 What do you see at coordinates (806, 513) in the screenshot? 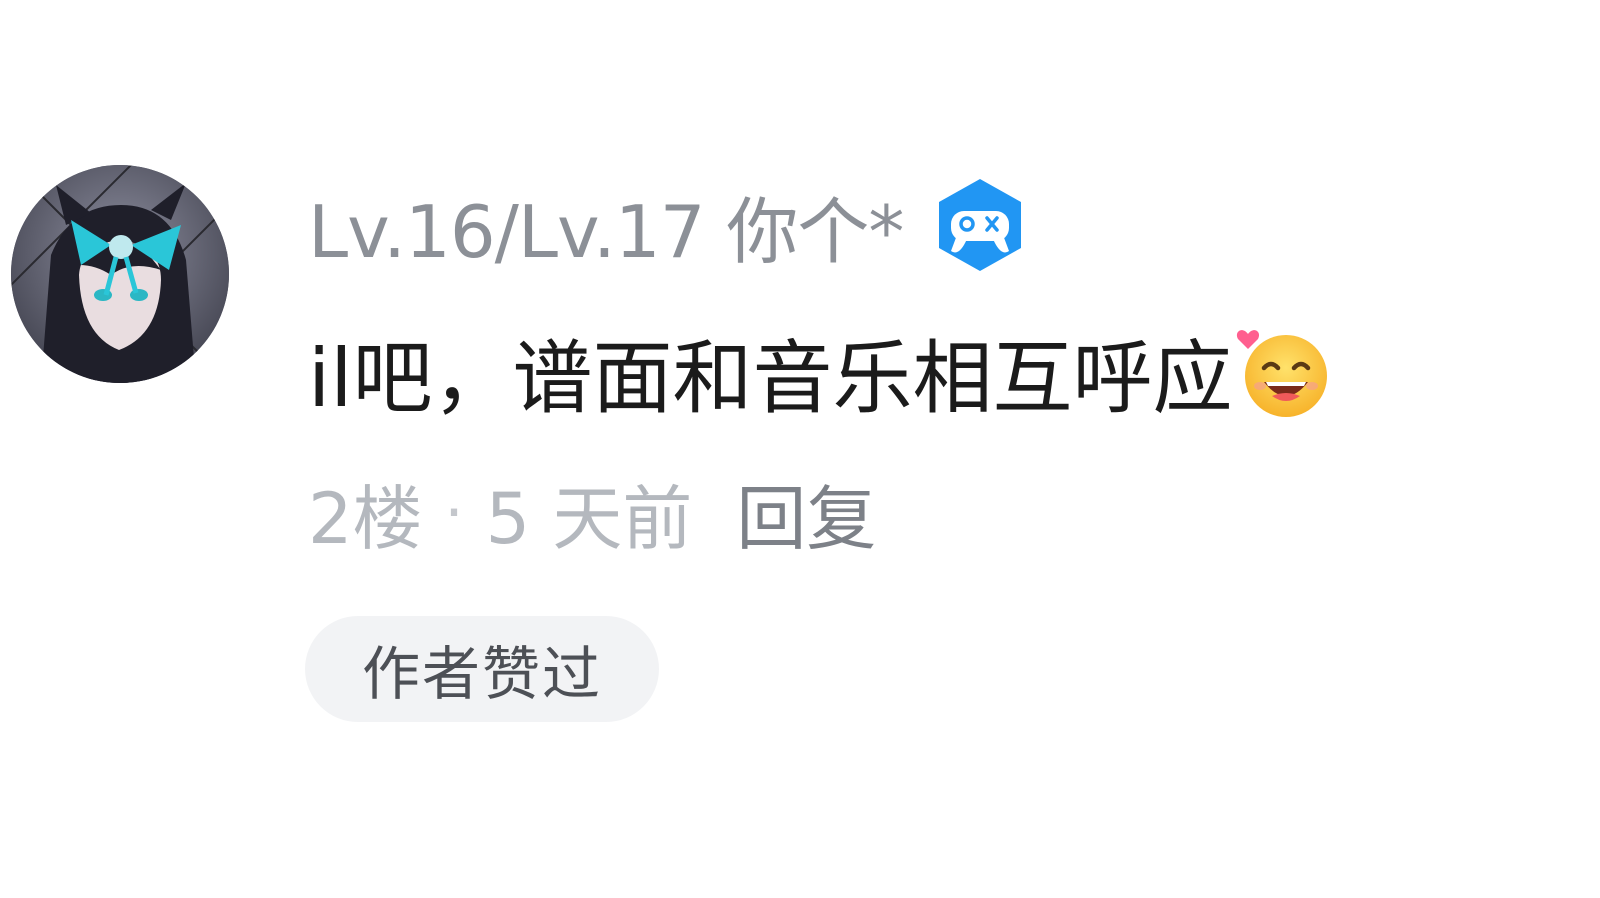
I see `reply-button: 回复` at bounding box center [806, 513].